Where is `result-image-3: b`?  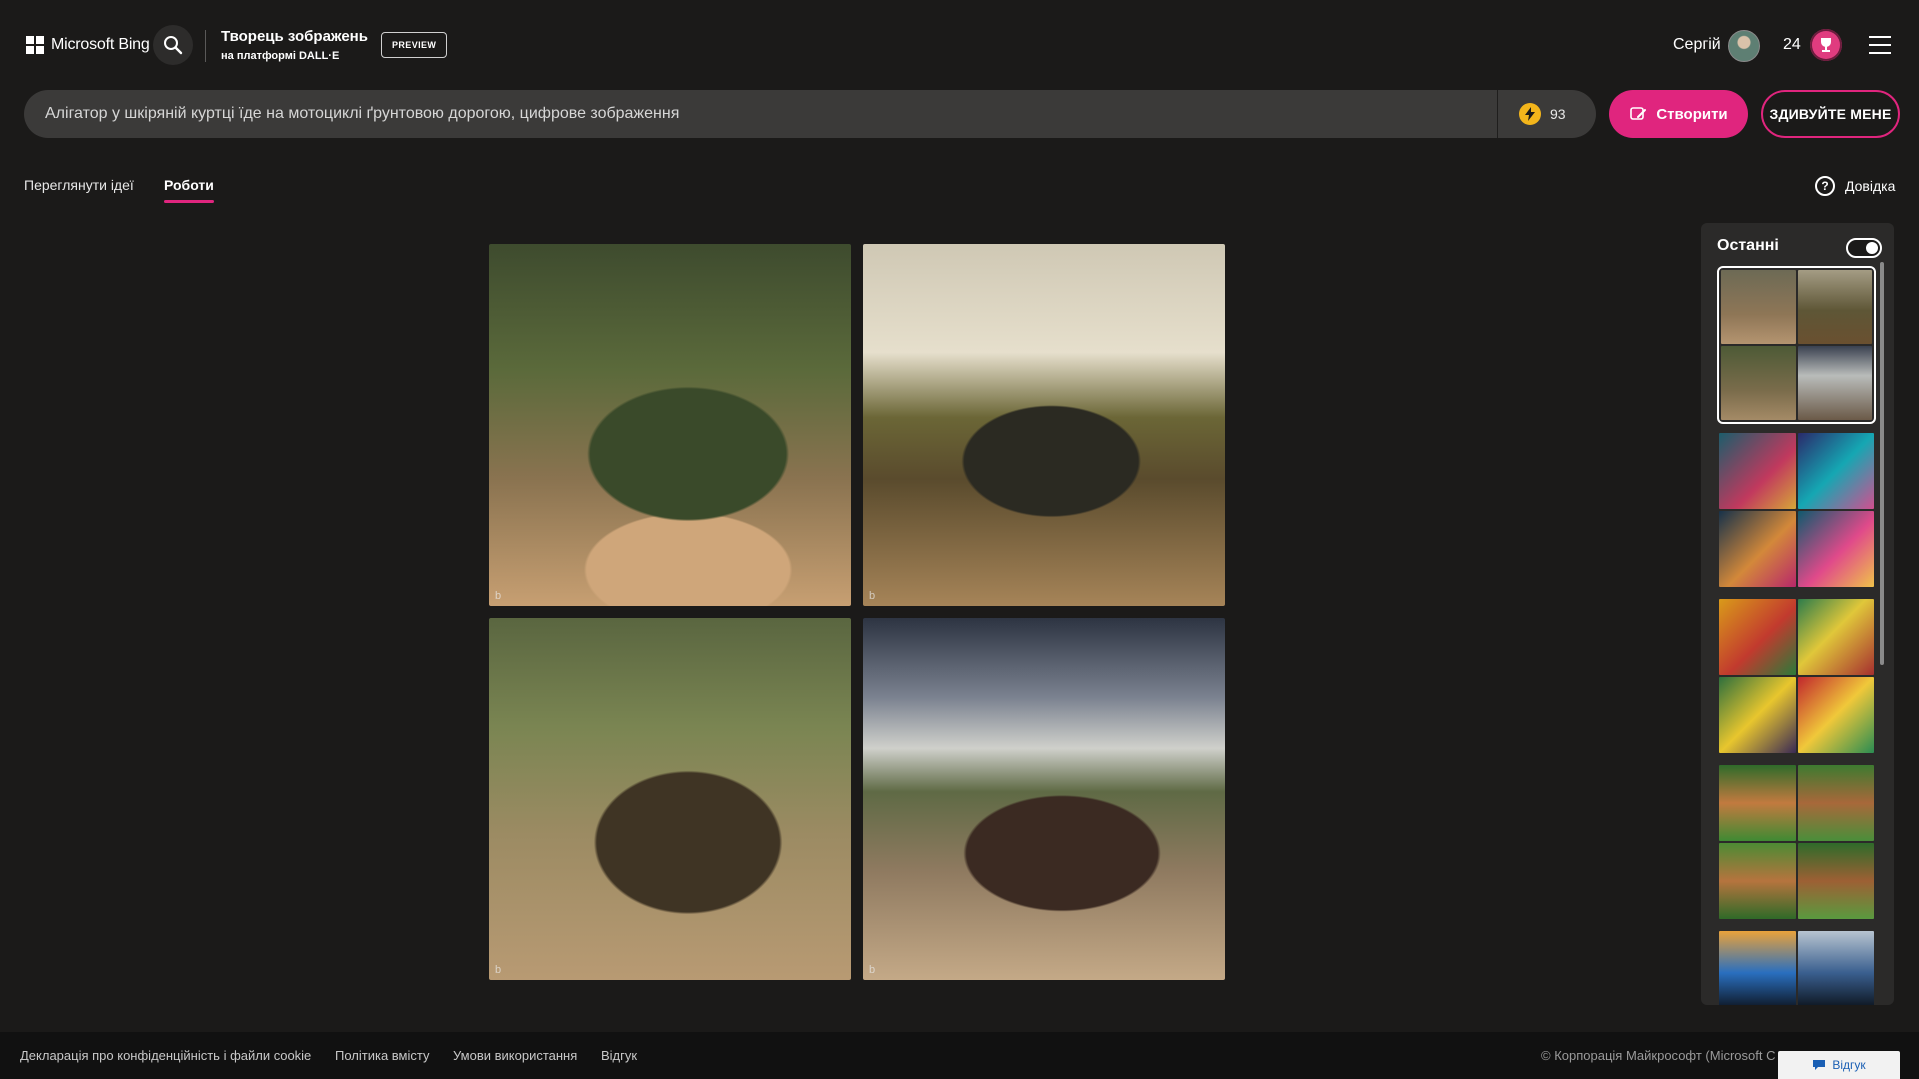
result-image-3: b is located at coordinates (670, 799).